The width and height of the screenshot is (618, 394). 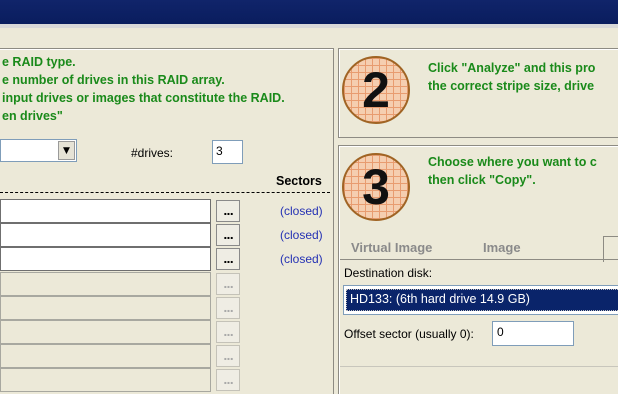 What do you see at coordinates (39, 62) in the screenshot?
I see `instruction-line: e RAID type.` at bounding box center [39, 62].